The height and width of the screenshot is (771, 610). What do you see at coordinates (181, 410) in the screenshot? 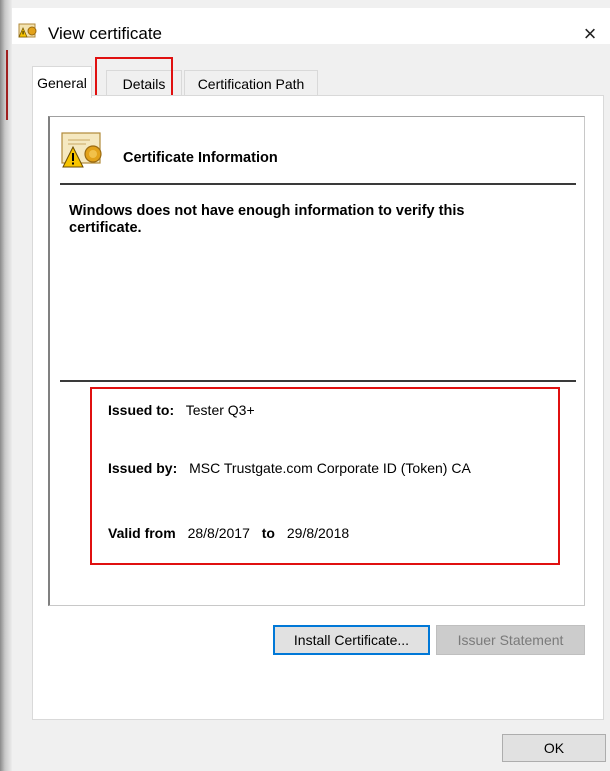
I see `issued-to-row: Issued to: Tester Q3+` at bounding box center [181, 410].